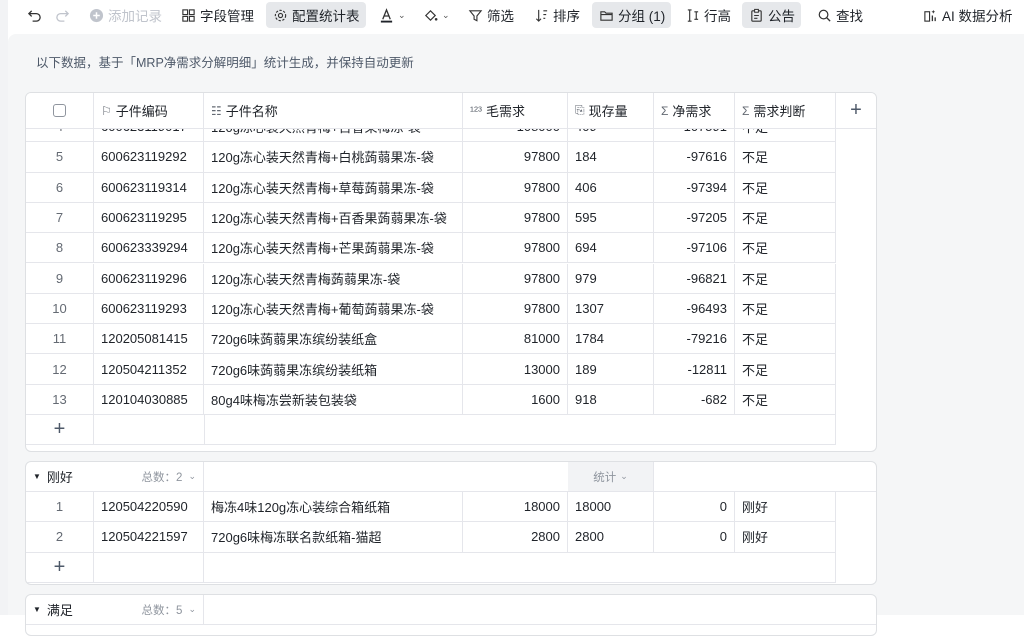  I want to click on add-record-button: 添加记录, so click(125, 15).